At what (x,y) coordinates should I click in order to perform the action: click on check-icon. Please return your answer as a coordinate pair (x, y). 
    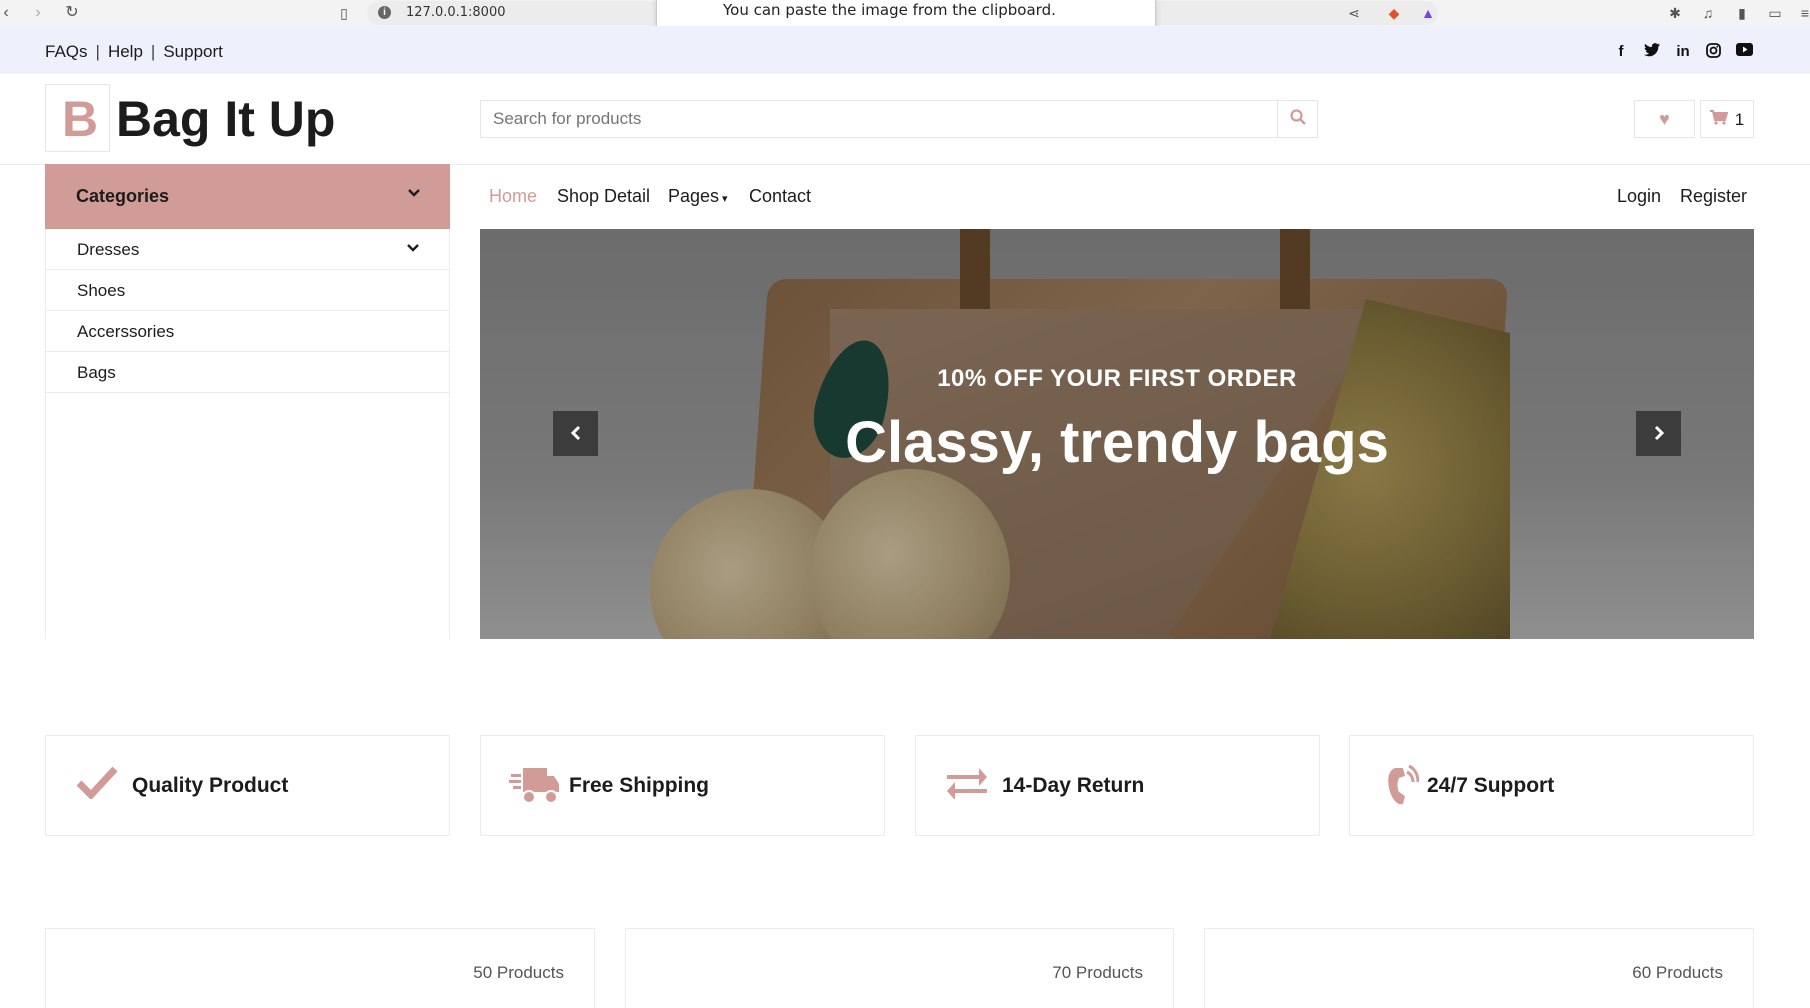
    Looking at the image, I should click on (97, 787).